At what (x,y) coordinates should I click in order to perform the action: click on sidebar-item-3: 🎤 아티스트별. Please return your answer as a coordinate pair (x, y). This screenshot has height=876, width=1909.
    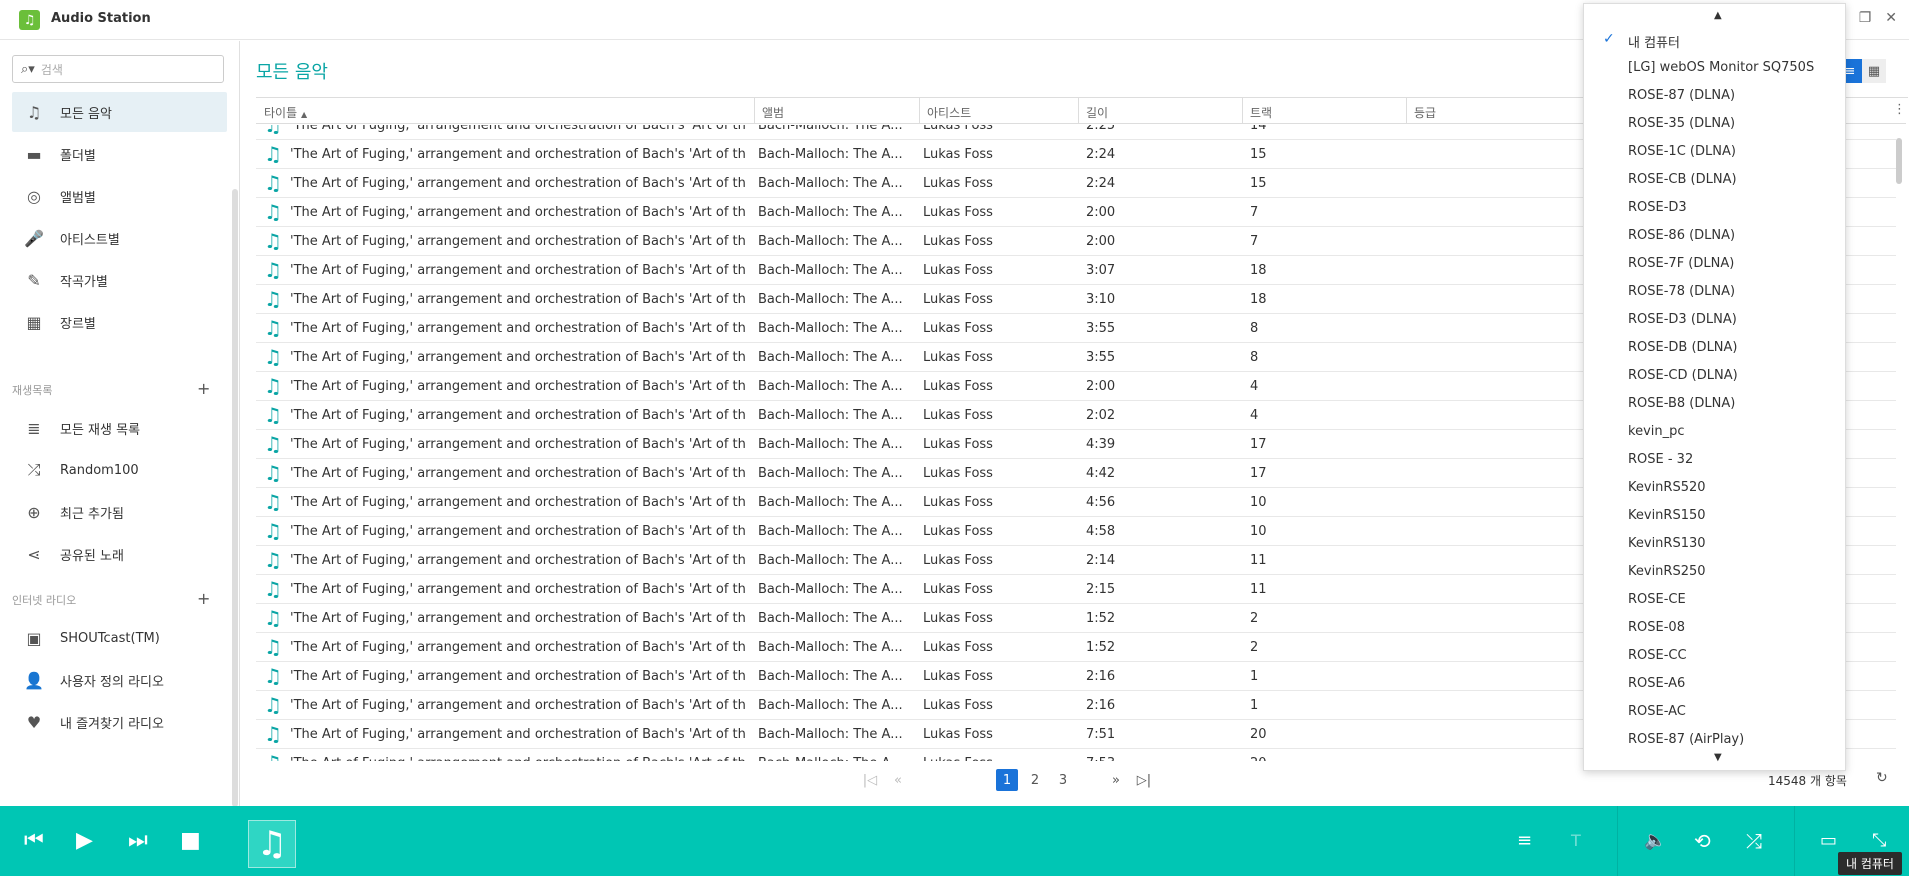
    Looking at the image, I should click on (119, 238).